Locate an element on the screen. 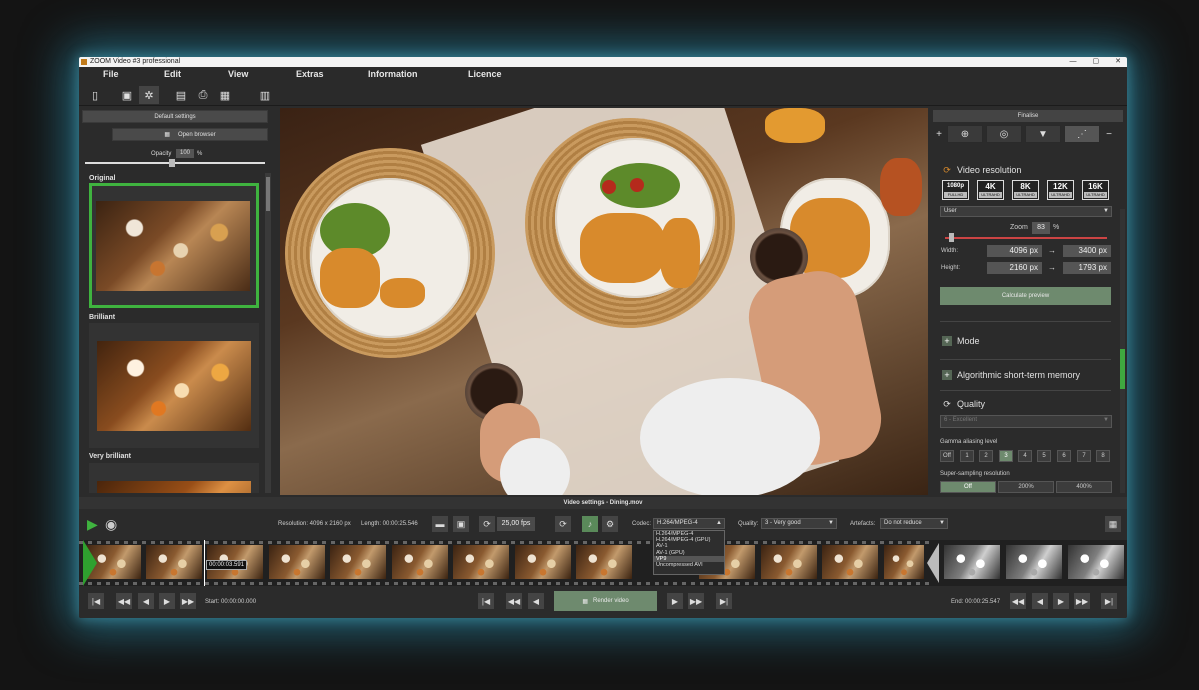  memory-title: Algorithmic short-term memory is located at coordinates (1018, 375).